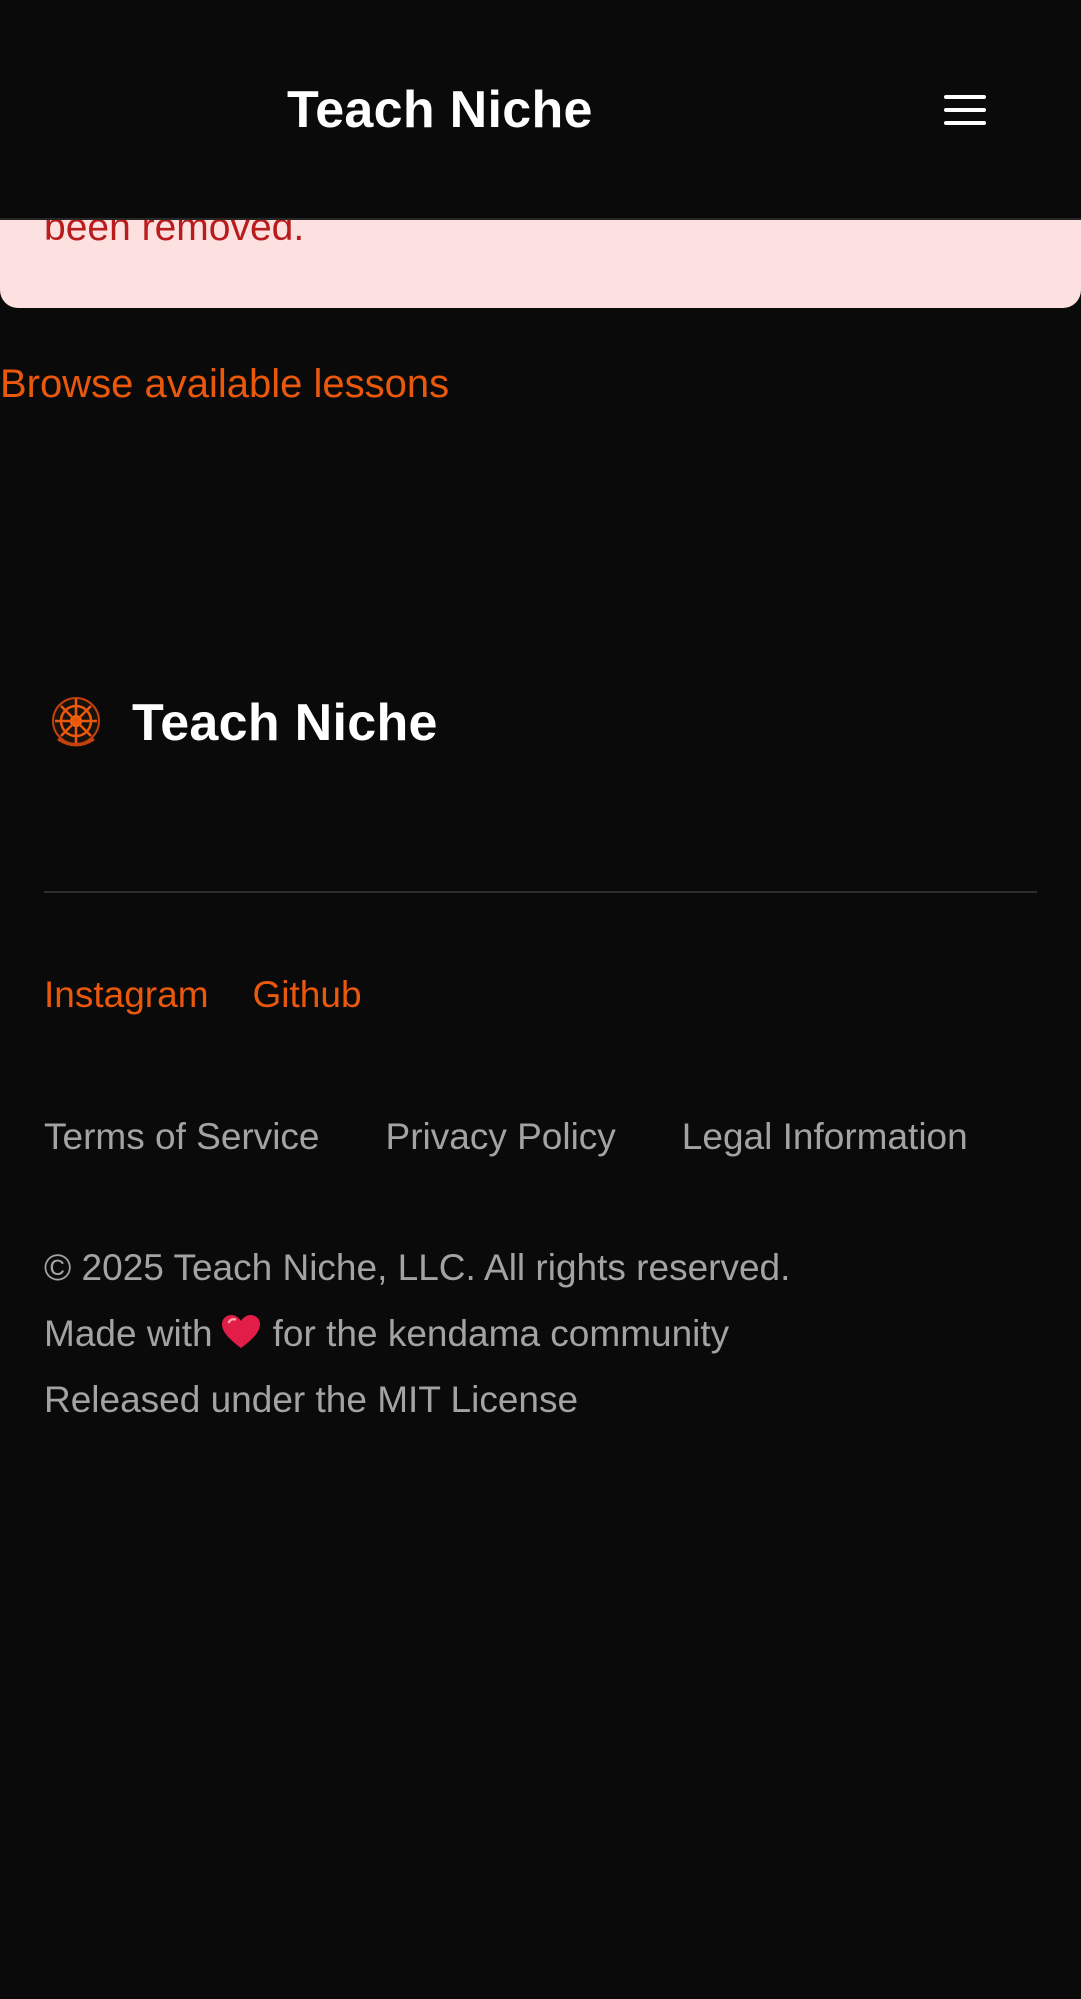 The width and height of the screenshot is (1081, 1999). What do you see at coordinates (501, 1137) in the screenshot?
I see `privacy-policy-link: Privacy Policy` at bounding box center [501, 1137].